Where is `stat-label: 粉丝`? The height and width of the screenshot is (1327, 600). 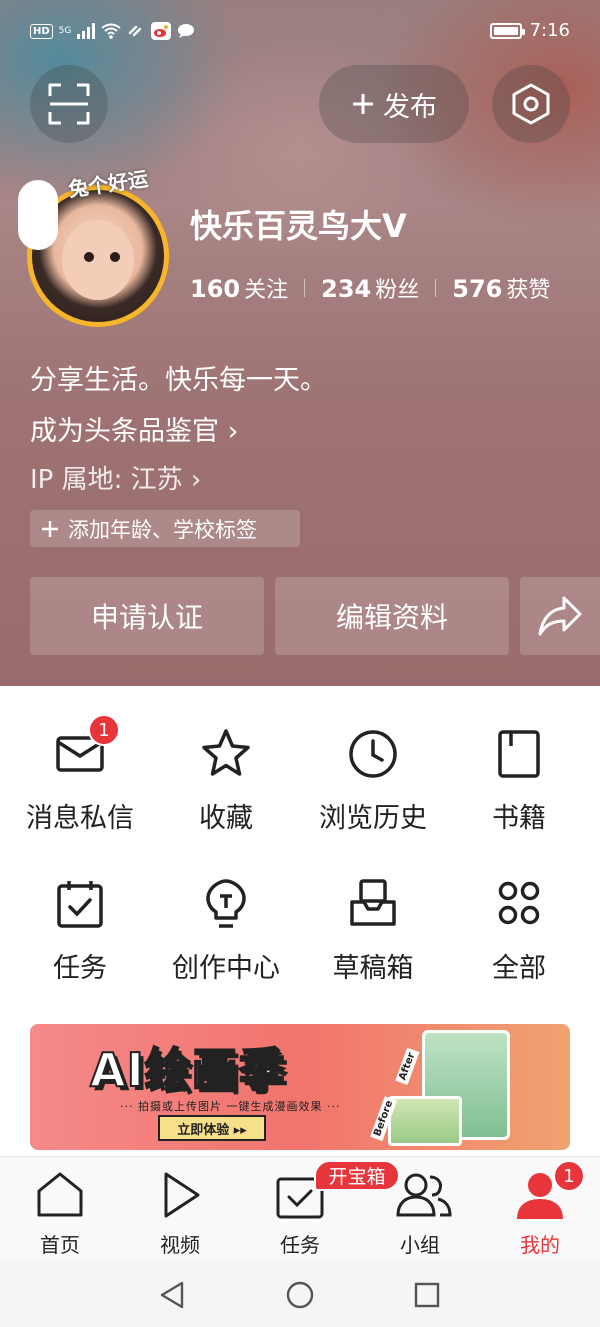 stat-label: 粉丝 is located at coordinates (397, 290).